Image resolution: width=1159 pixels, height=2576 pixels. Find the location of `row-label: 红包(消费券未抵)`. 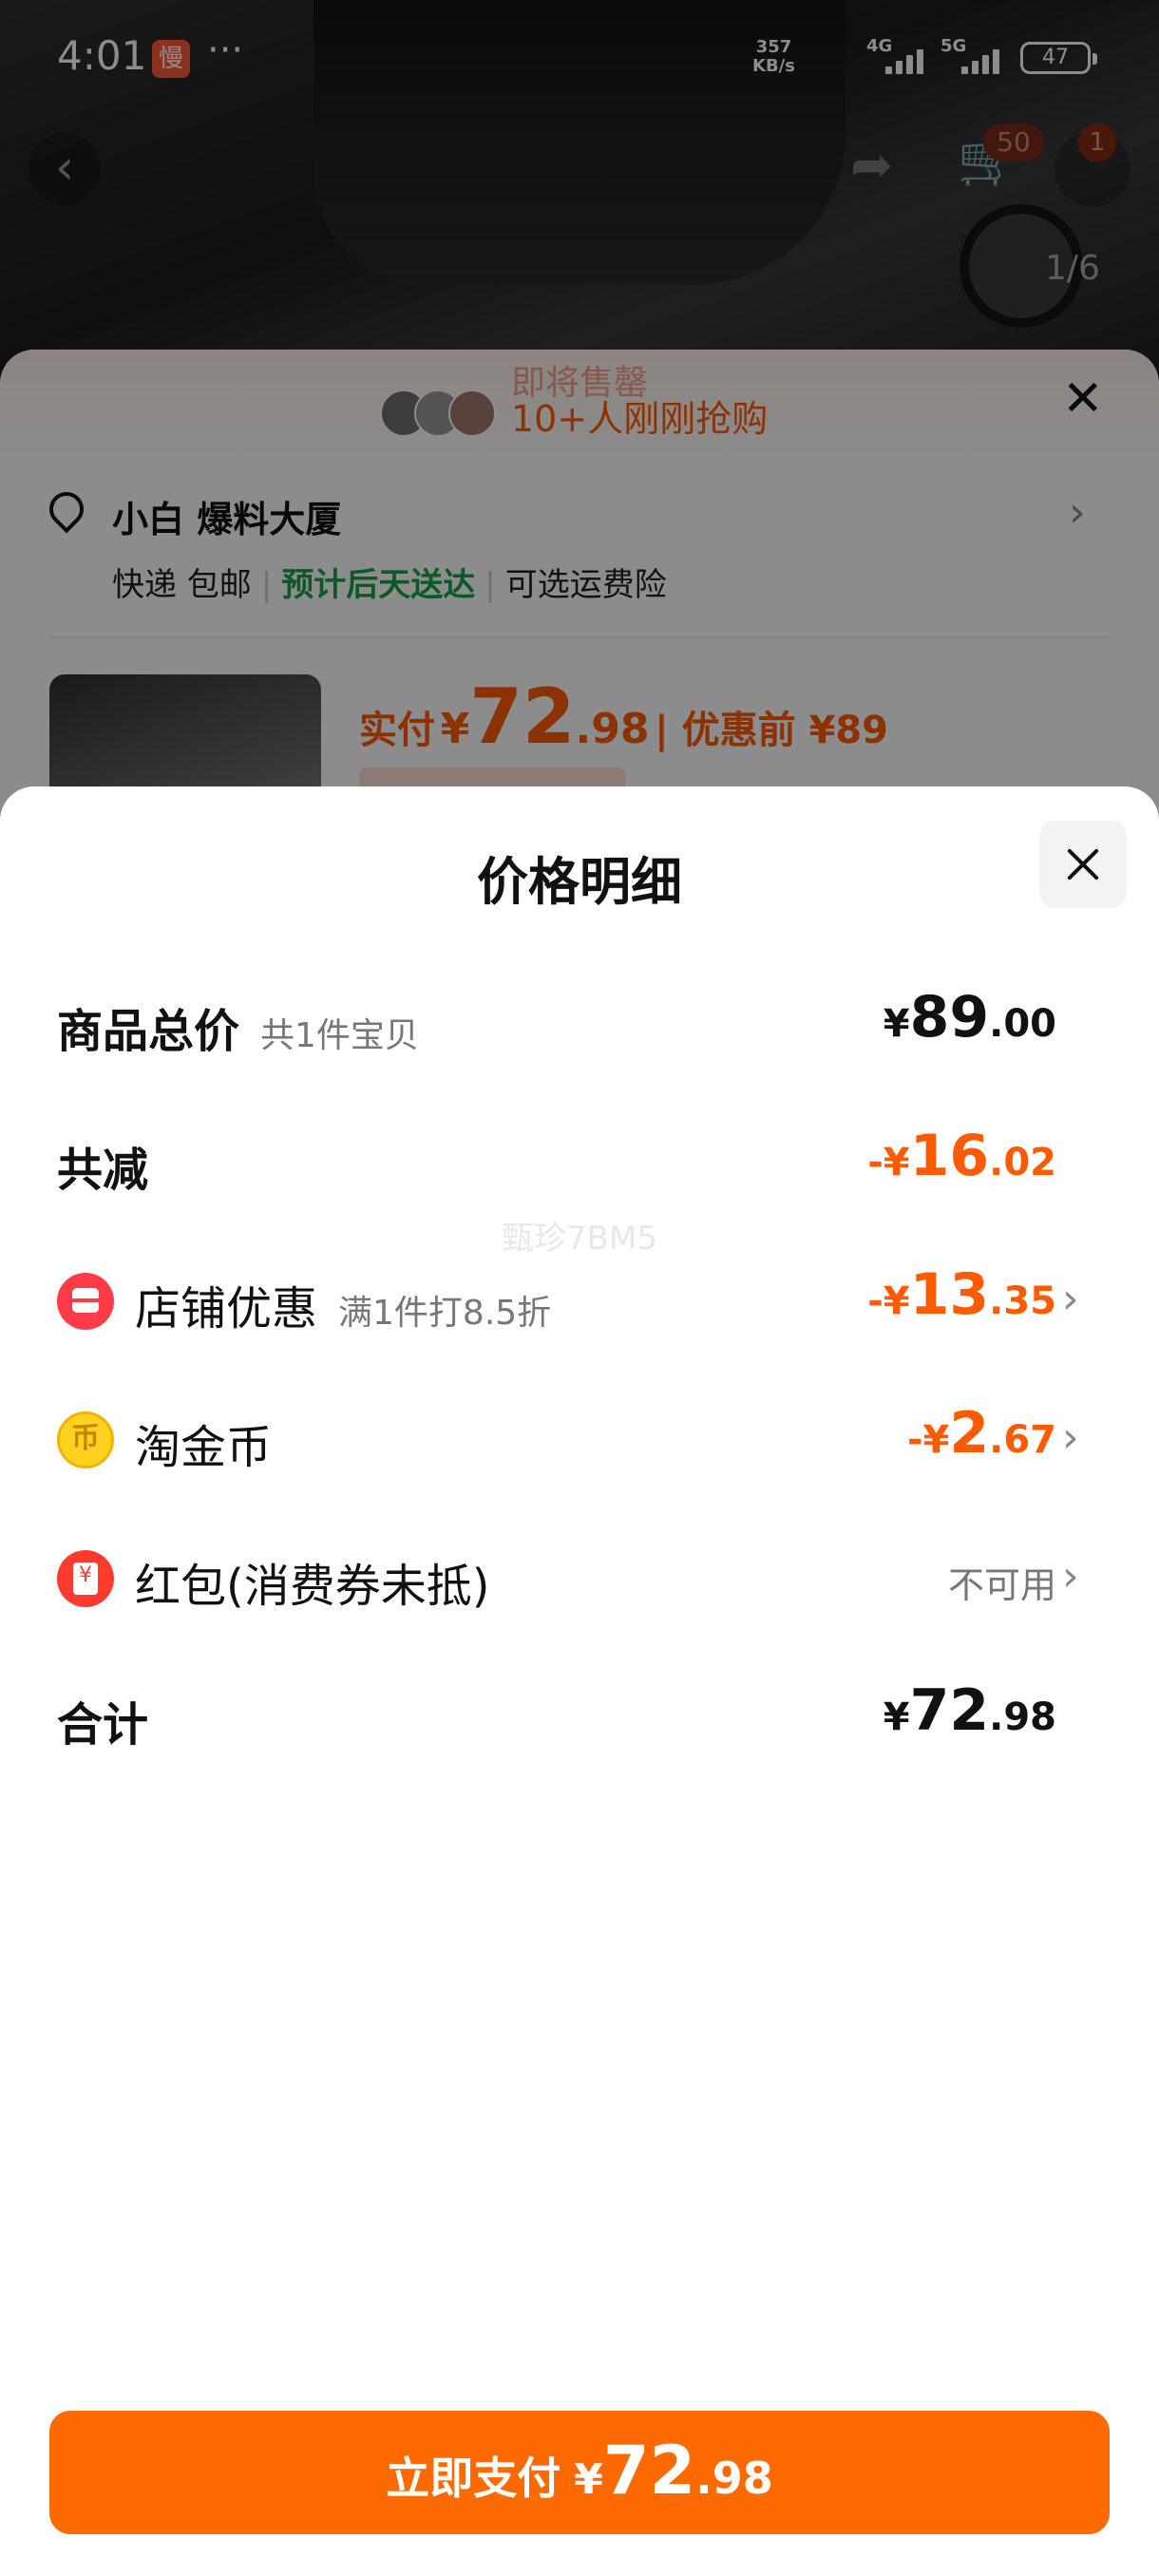

row-label: 红包(消费券未抵) is located at coordinates (312, 1586).